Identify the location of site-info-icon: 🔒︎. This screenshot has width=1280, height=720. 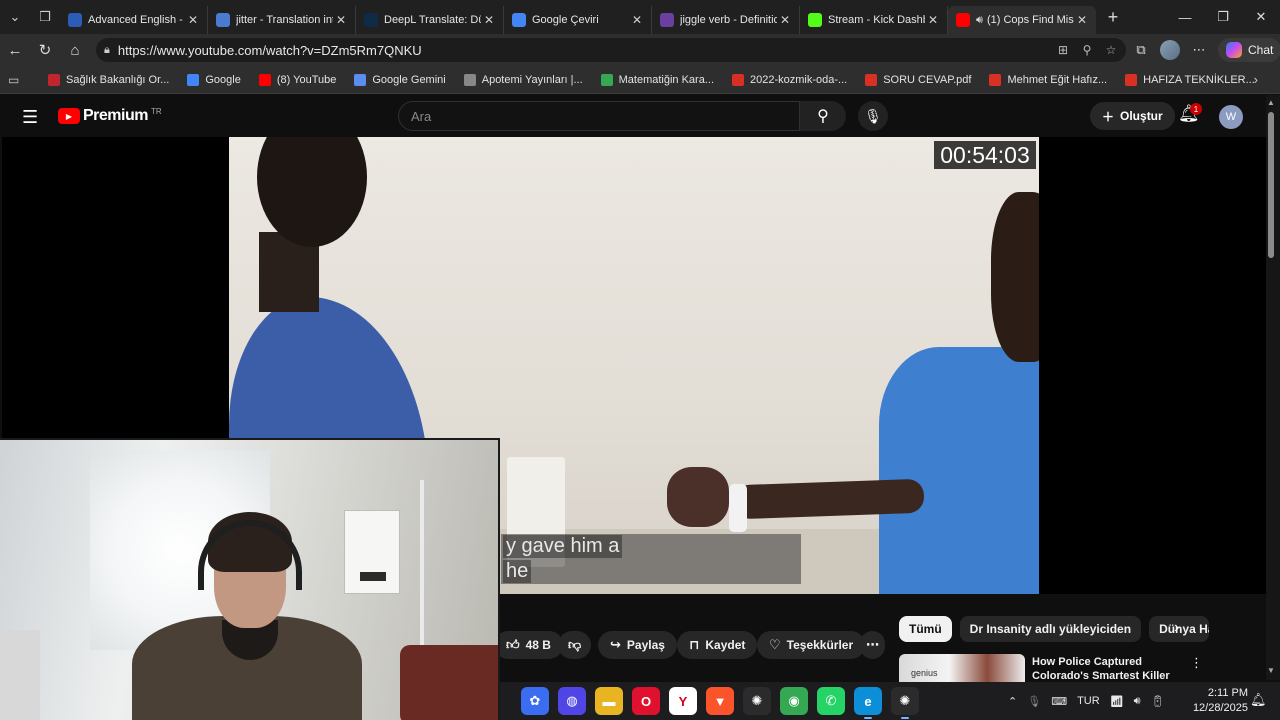
(107, 50).